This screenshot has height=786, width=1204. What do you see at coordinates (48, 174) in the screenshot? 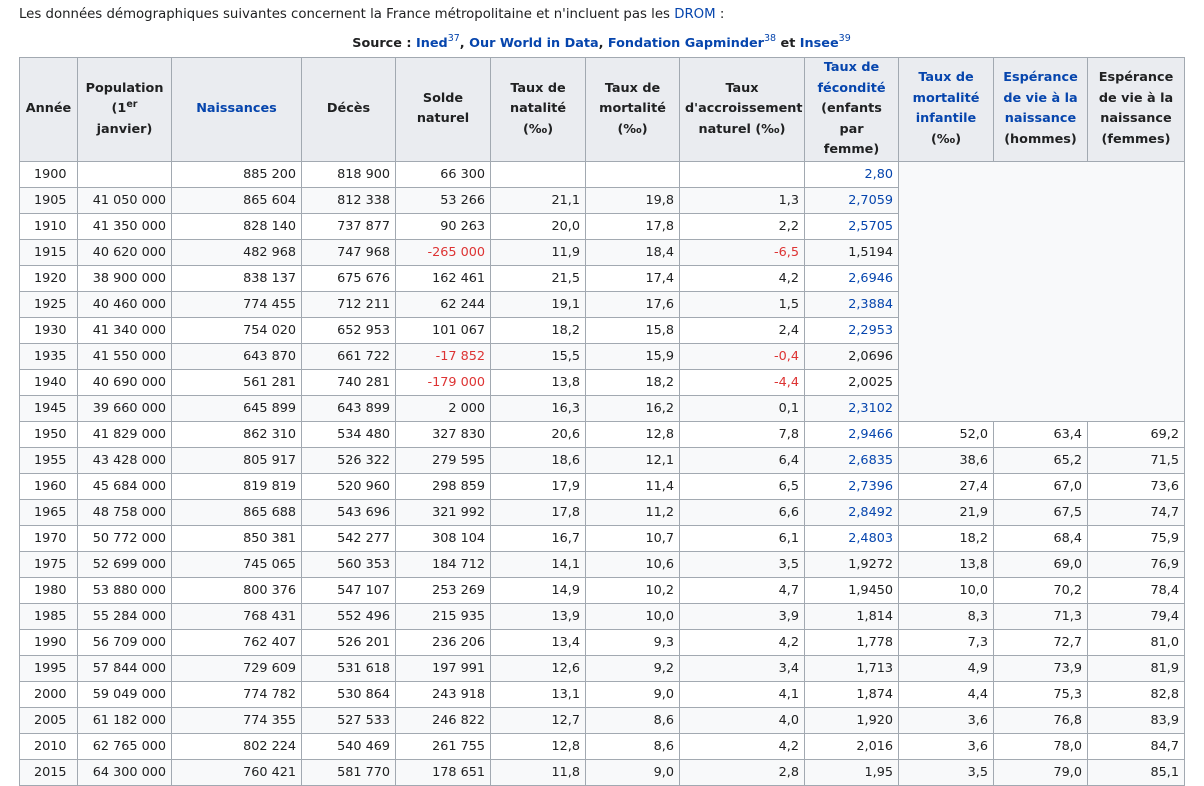
I see `cell-annee: 1900` at bounding box center [48, 174].